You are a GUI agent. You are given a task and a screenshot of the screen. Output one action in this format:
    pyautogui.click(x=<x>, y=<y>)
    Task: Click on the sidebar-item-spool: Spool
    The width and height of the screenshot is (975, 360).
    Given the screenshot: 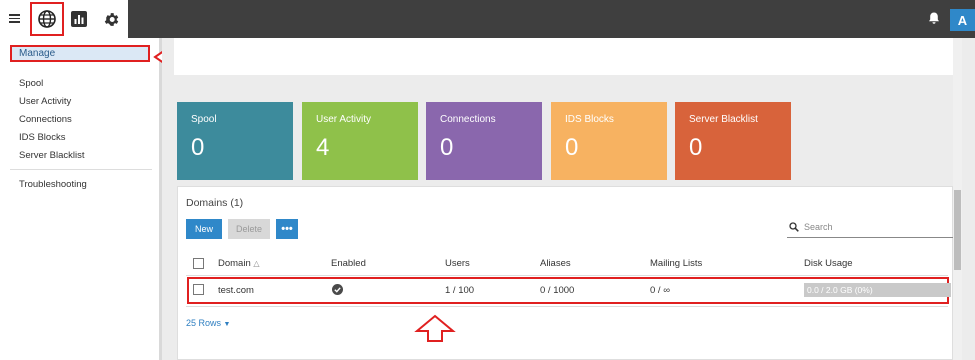 What is the action you would take?
    pyautogui.click(x=31, y=83)
    